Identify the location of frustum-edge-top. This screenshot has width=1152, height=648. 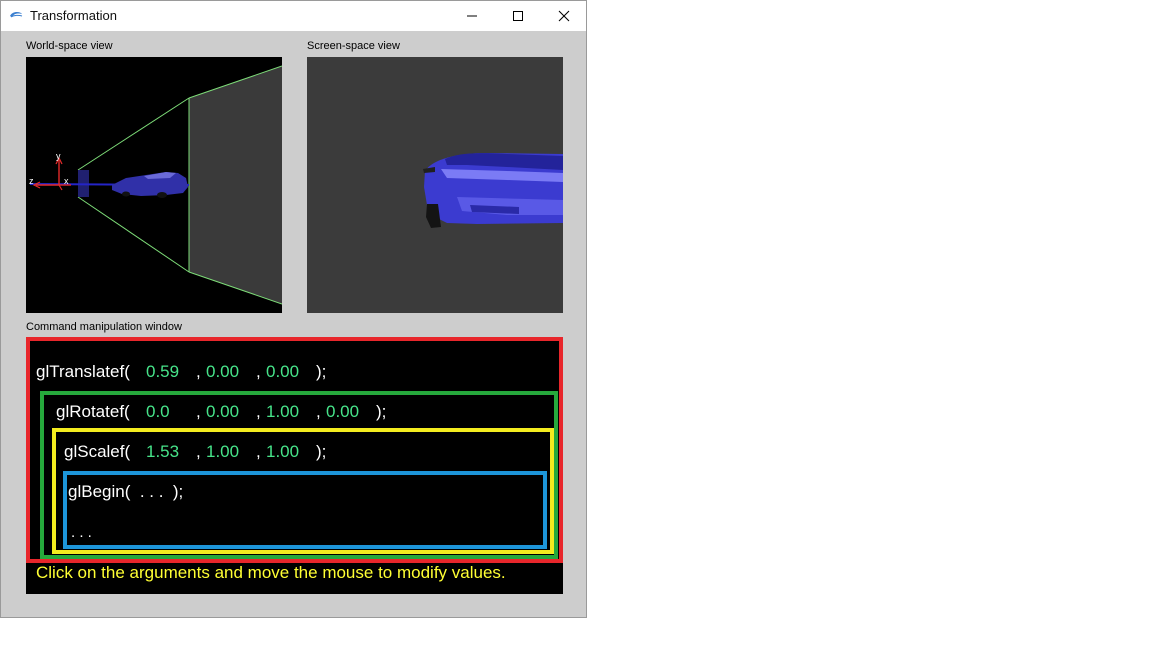
(133, 134).